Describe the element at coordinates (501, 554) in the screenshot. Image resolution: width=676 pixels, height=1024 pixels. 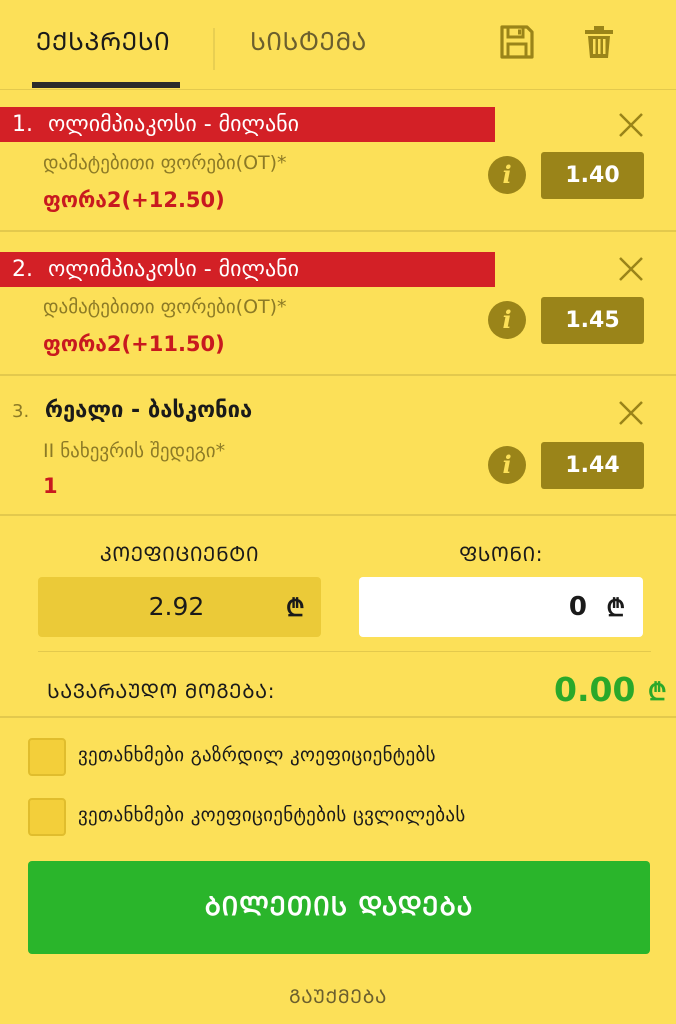
I see `stake-label: ᲤᲡᲝᲜᲘ:` at that location.